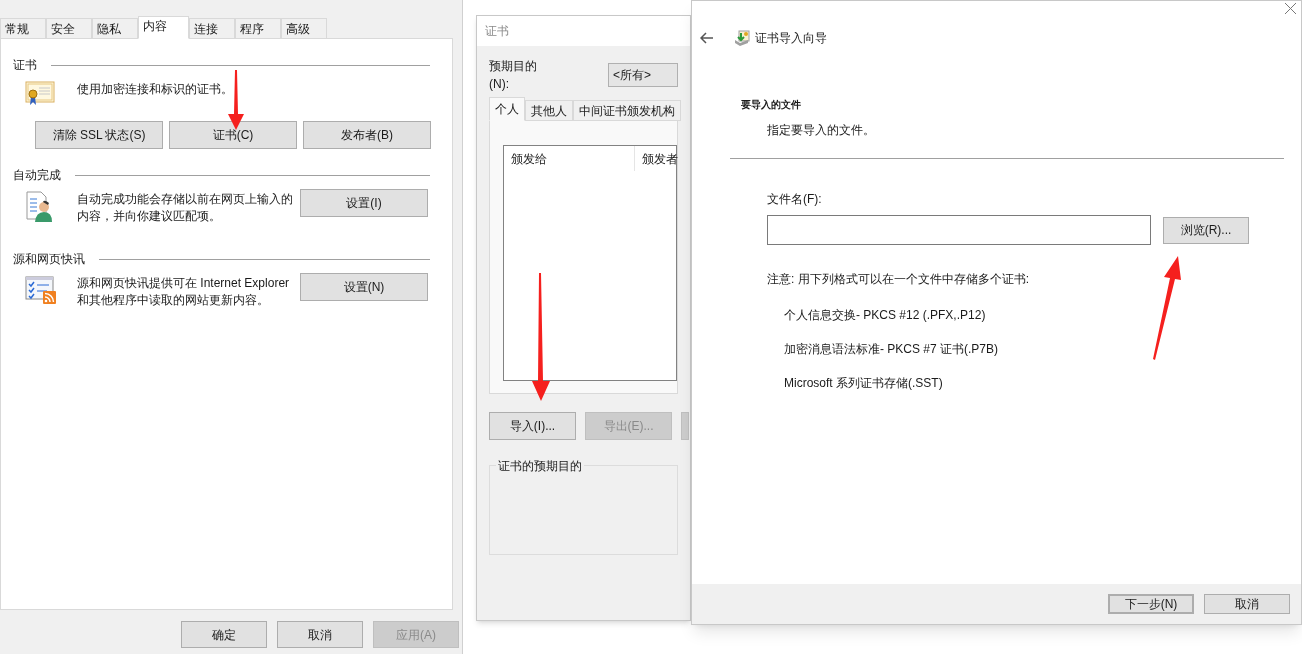  I want to click on description: 使用加密连接和标识的证书。, so click(155, 89).